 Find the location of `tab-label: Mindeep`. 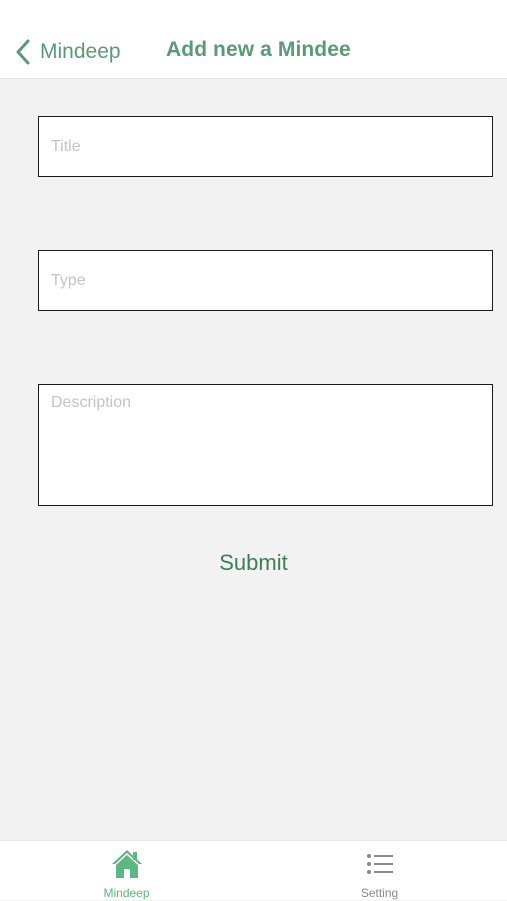

tab-label: Mindeep is located at coordinates (126, 893).